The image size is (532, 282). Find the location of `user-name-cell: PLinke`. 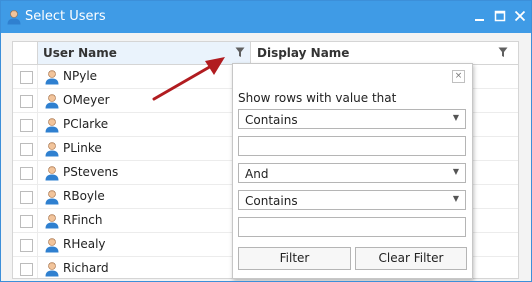

user-name-cell: PLinke is located at coordinates (82, 148).